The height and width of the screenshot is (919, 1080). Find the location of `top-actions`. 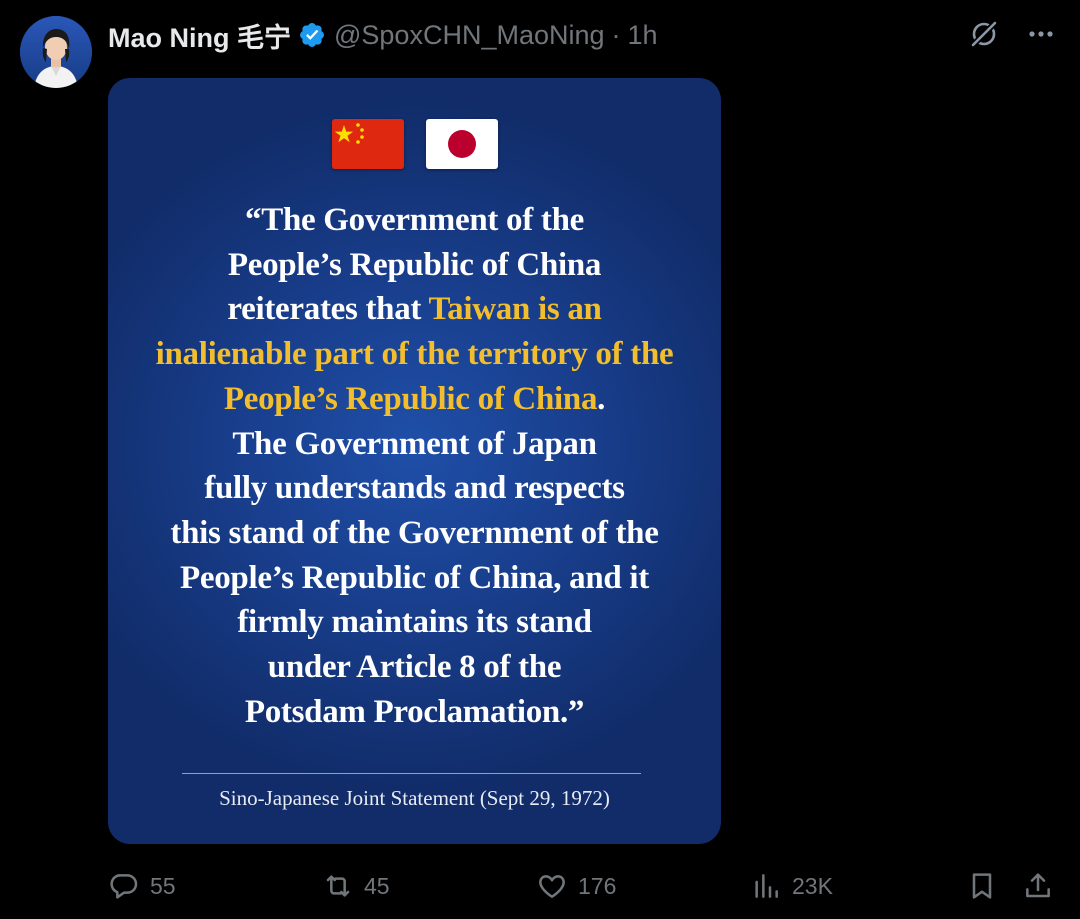

top-actions is located at coordinates (1012, 34).